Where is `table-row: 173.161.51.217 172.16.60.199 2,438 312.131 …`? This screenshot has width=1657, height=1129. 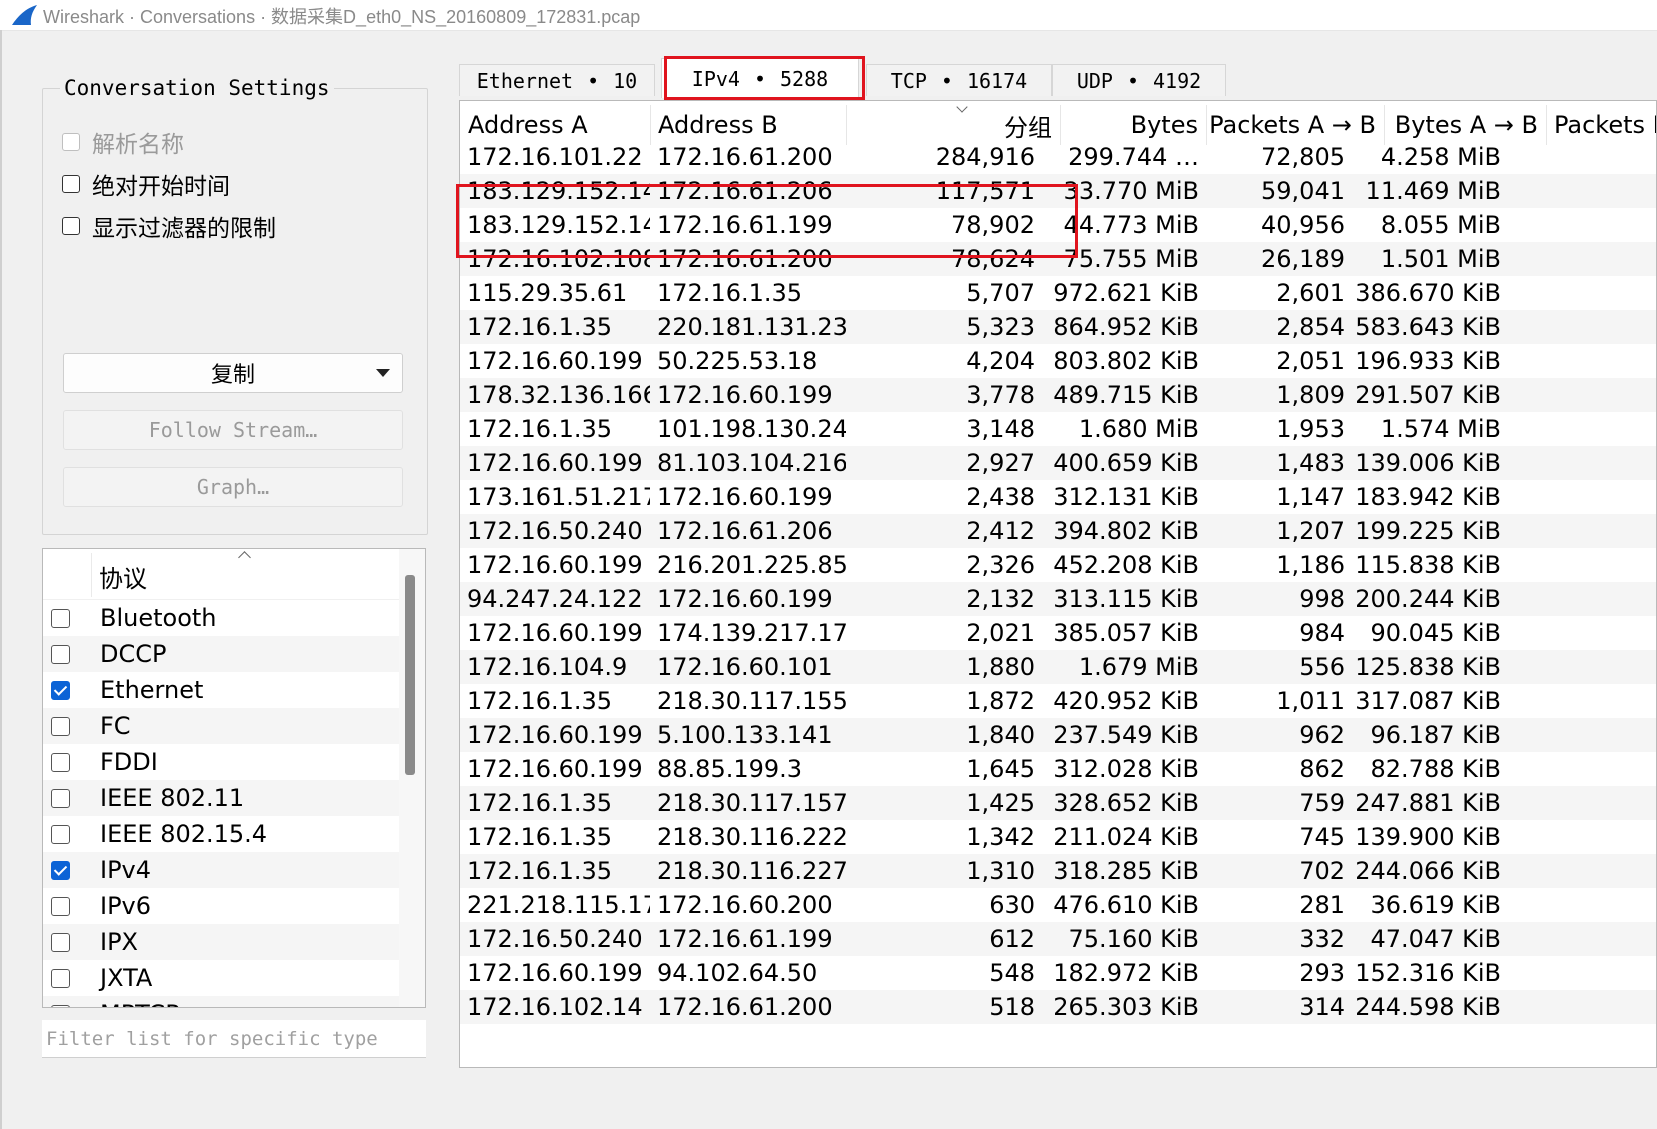 table-row: 173.161.51.217 172.16.60.199 2,438 312.131 … is located at coordinates (1058, 497).